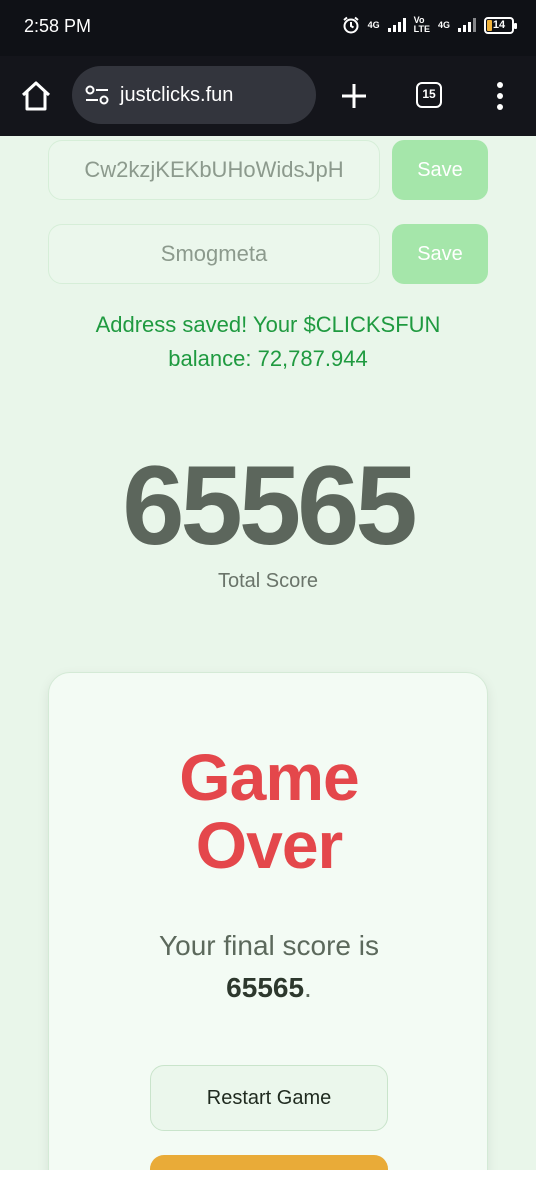  I want to click on network-4g-label-2: 4G, so click(443, 24).